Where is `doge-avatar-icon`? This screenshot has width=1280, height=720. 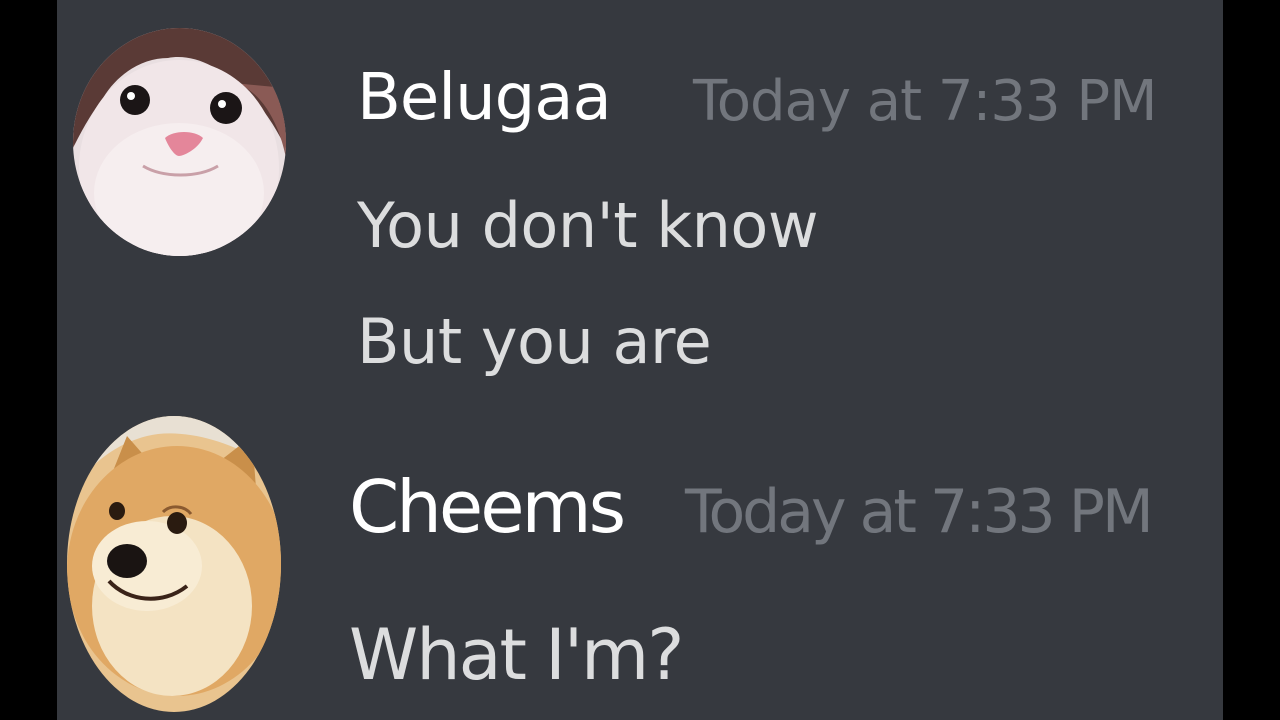
doge-avatar-icon is located at coordinates (174, 564).